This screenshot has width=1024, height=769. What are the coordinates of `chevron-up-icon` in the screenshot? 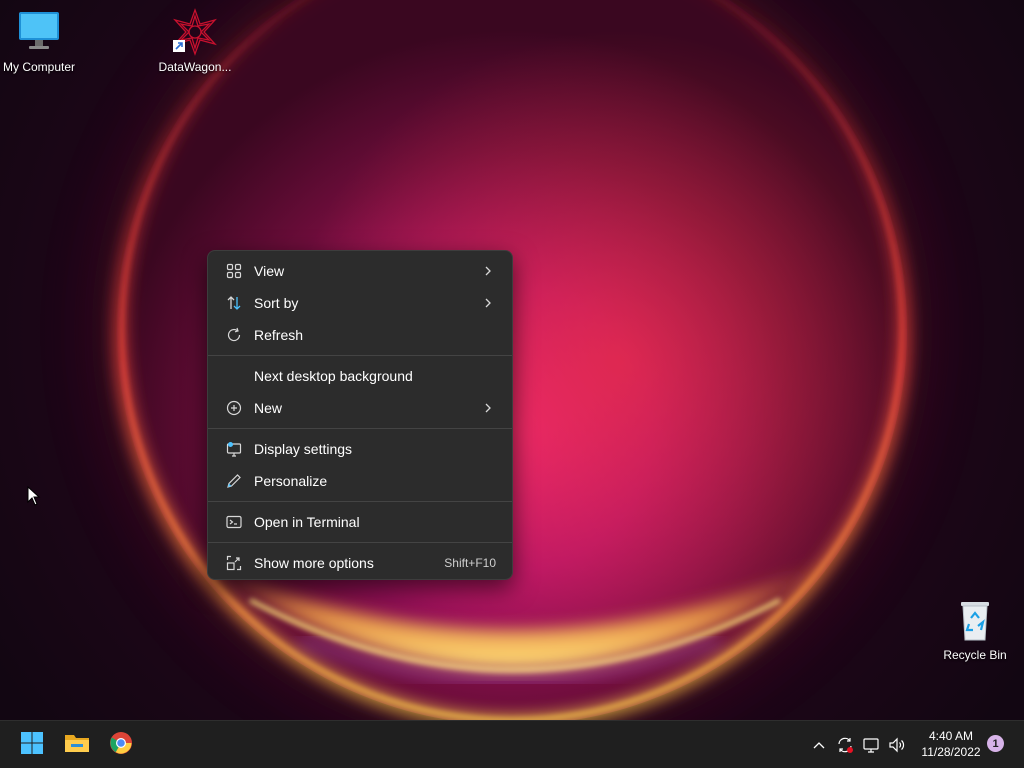 It's located at (819, 745).